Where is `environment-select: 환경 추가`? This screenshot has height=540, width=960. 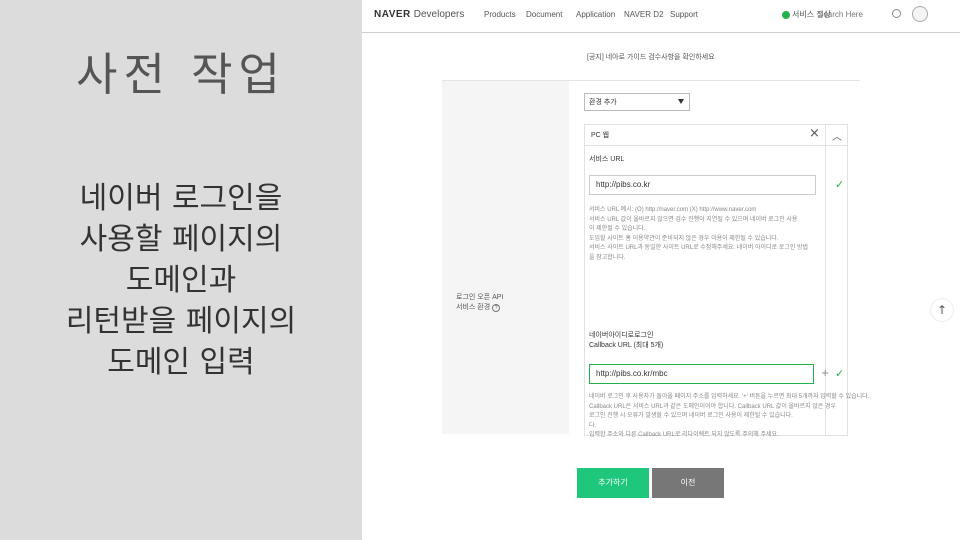
environment-select: 환경 추가 is located at coordinates (637, 102).